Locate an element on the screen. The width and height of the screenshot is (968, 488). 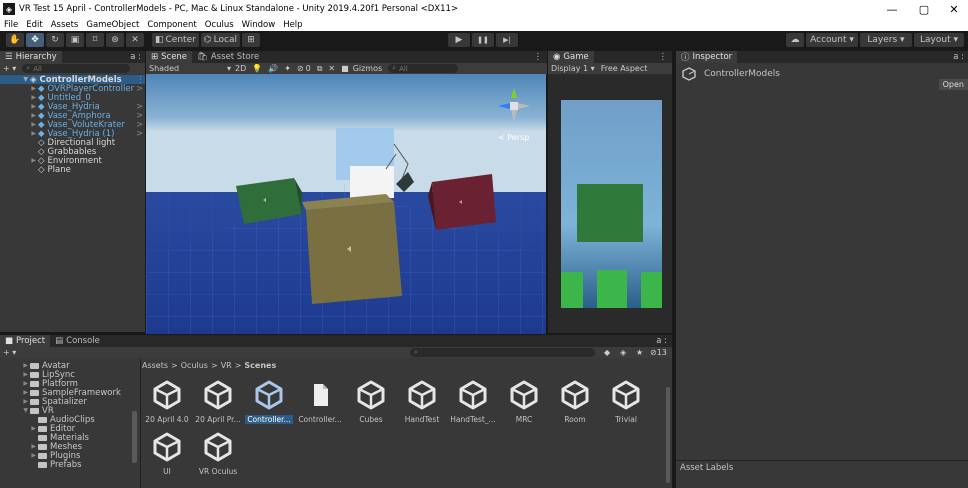
menu-edit: Edit is located at coordinates (34, 25).